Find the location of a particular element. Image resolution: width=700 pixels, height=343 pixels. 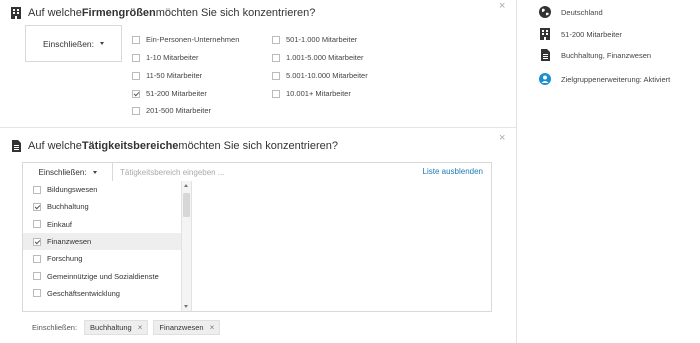

size-option-5: 201-500 Mitarbeiter is located at coordinates (171, 110).